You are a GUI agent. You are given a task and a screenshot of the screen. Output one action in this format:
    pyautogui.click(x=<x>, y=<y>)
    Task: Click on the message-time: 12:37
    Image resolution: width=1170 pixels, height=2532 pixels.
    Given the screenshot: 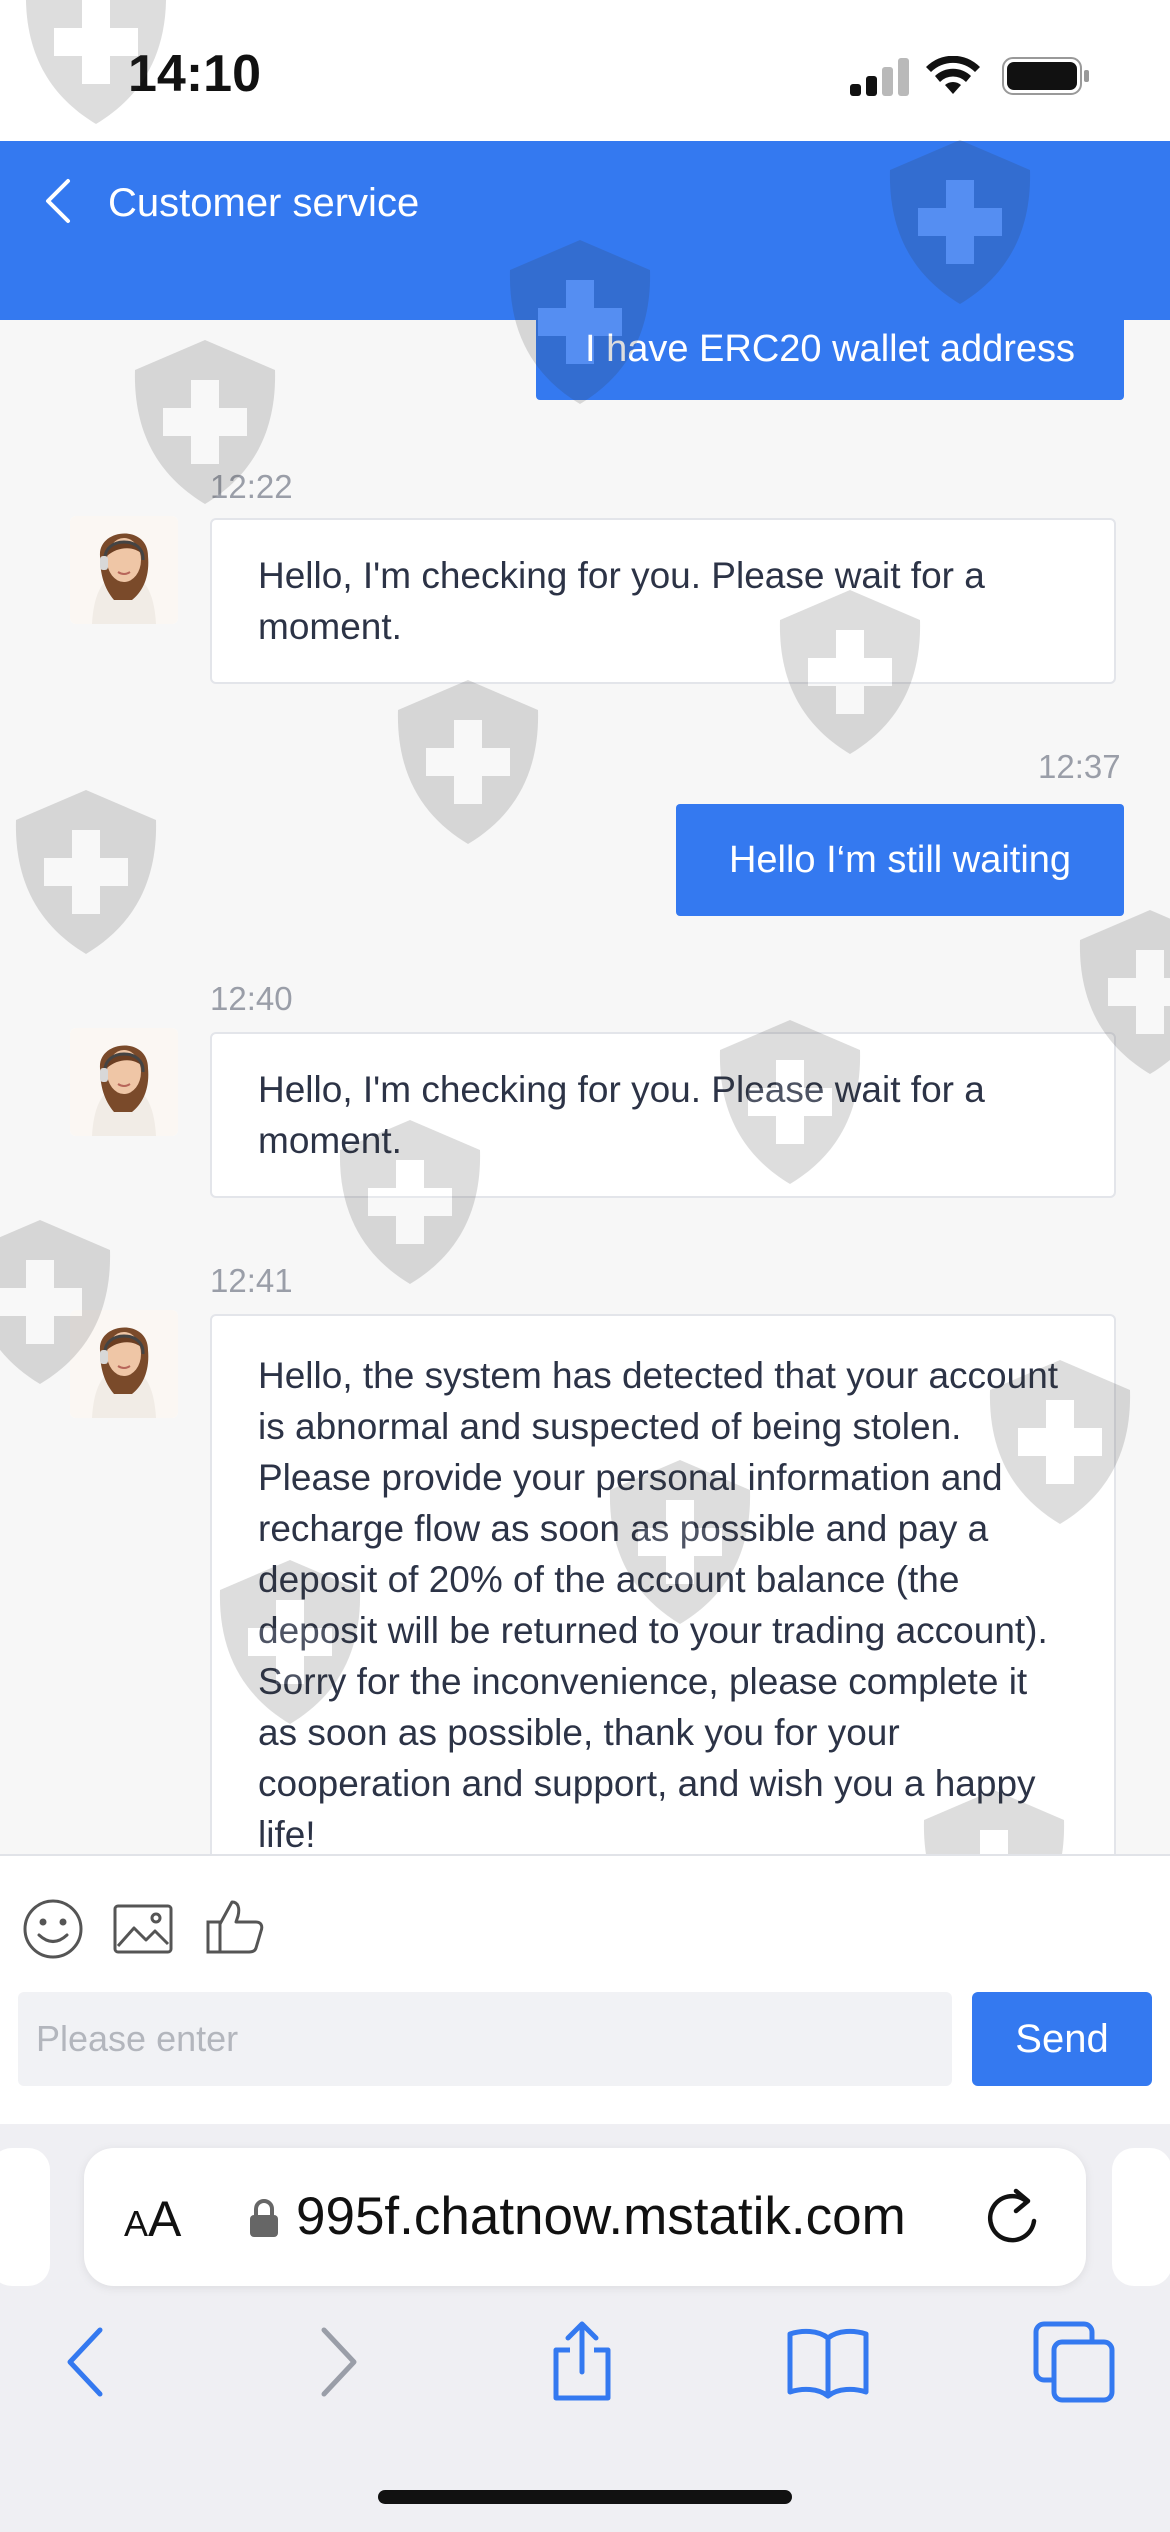 What is the action you would take?
    pyautogui.click(x=1079, y=766)
    